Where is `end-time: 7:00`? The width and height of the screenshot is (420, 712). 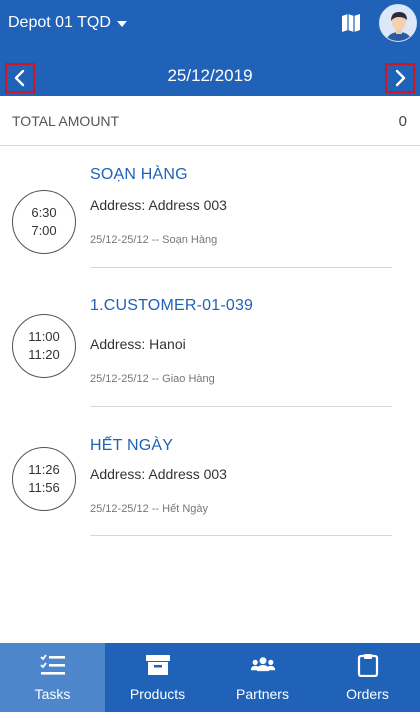
end-time: 7:00 is located at coordinates (44, 230).